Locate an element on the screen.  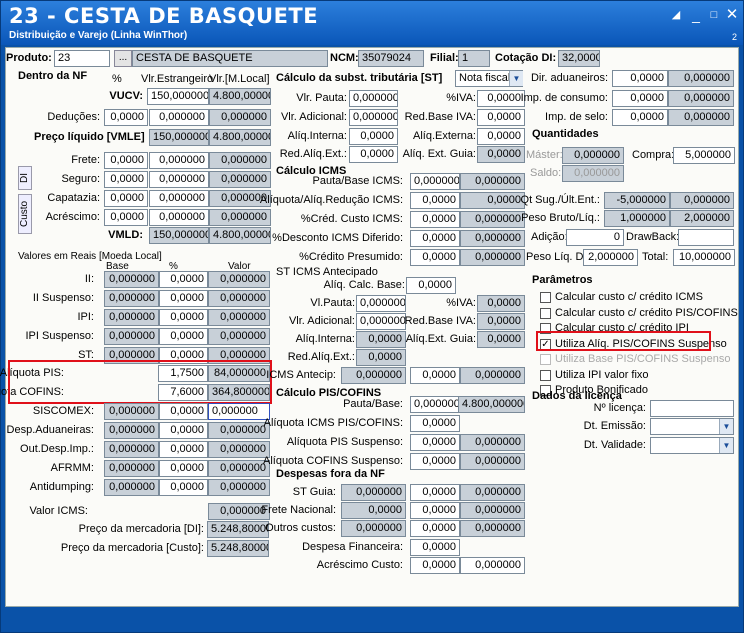
acrescimo-custo1-field: 0,0000 is located at coordinates (435, 565).